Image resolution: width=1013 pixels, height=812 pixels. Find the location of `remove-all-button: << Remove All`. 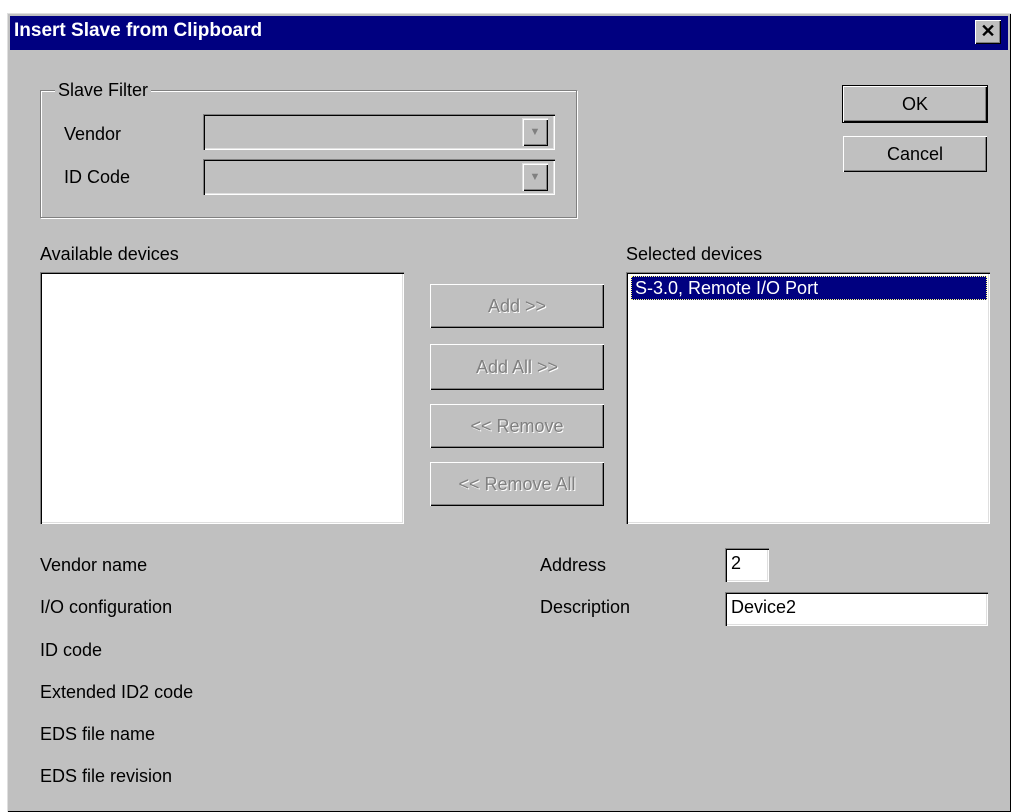

remove-all-button: << Remove All is located at coordinates (517, 484).